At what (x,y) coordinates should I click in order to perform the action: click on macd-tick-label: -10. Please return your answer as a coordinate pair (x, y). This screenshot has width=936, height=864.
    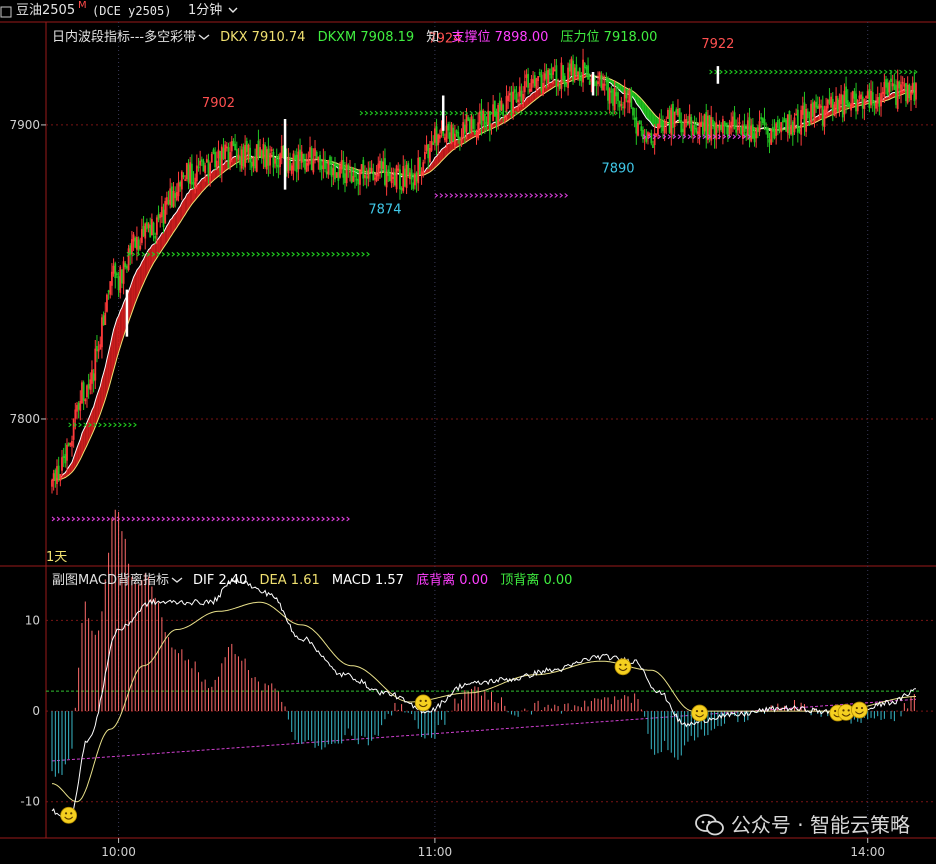
    Looking at the image, I should click on (30, 802).